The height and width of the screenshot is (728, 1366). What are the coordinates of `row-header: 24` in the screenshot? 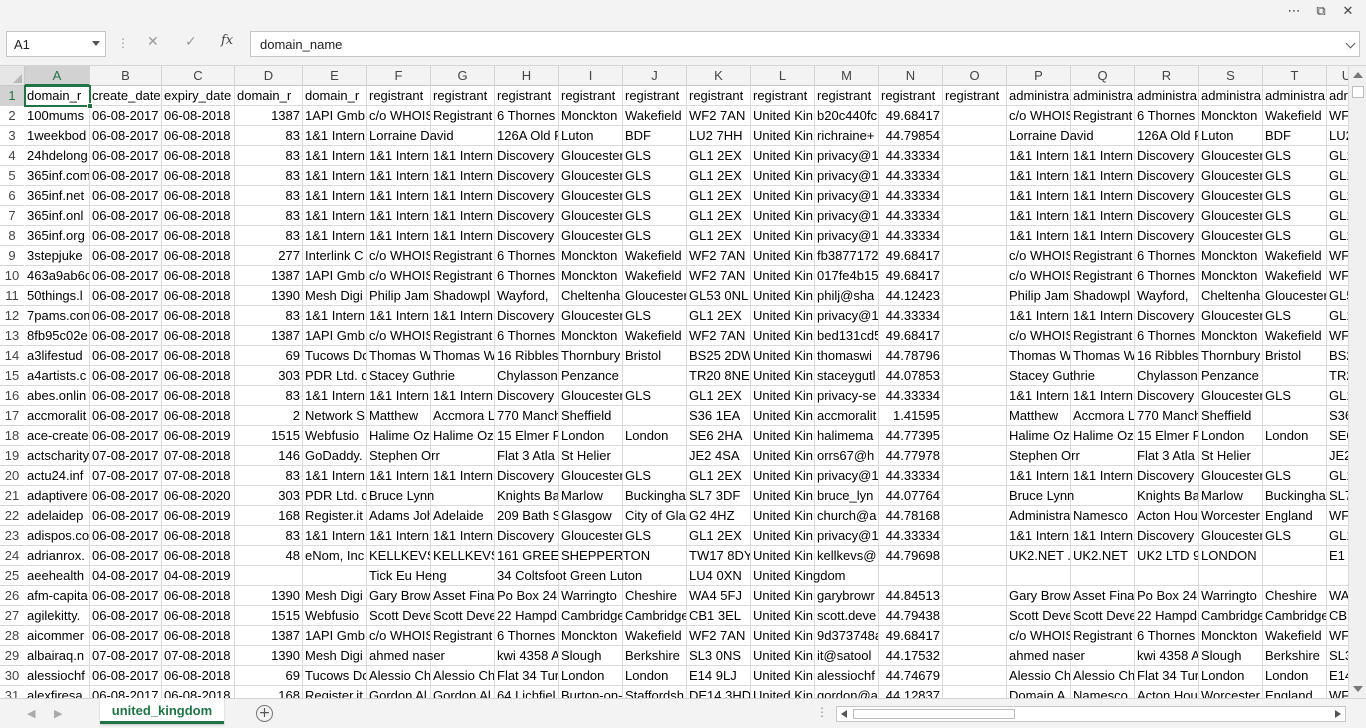 It's located at (12, 556).